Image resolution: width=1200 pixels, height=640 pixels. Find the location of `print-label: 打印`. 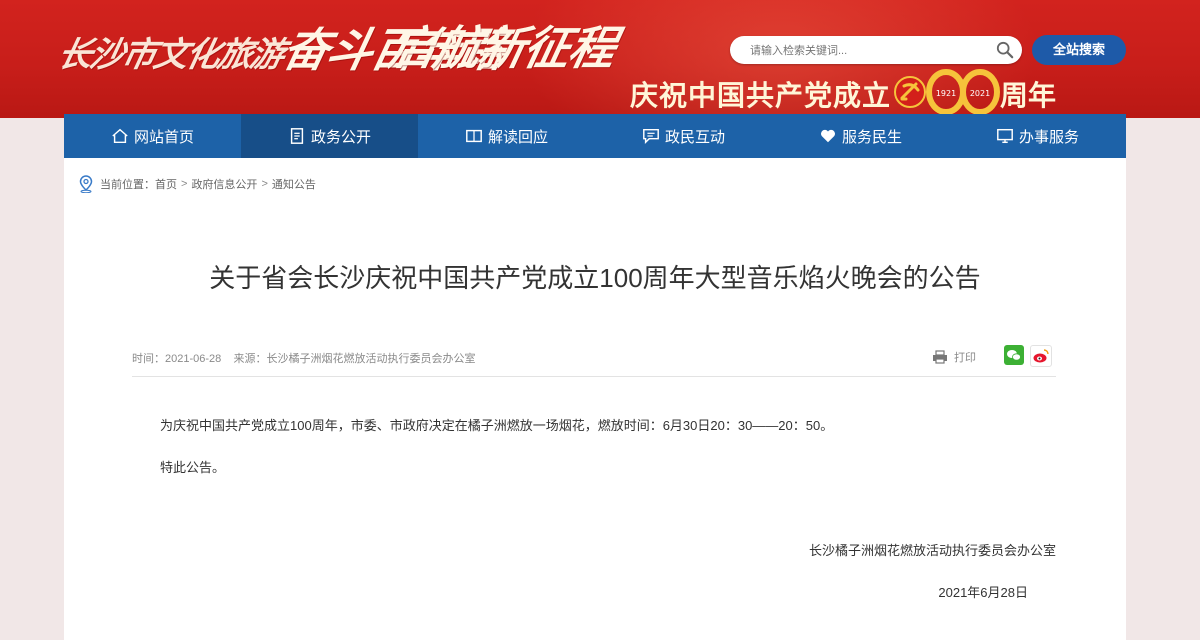

print-label: 打印 is located at coordinates (965, 358).